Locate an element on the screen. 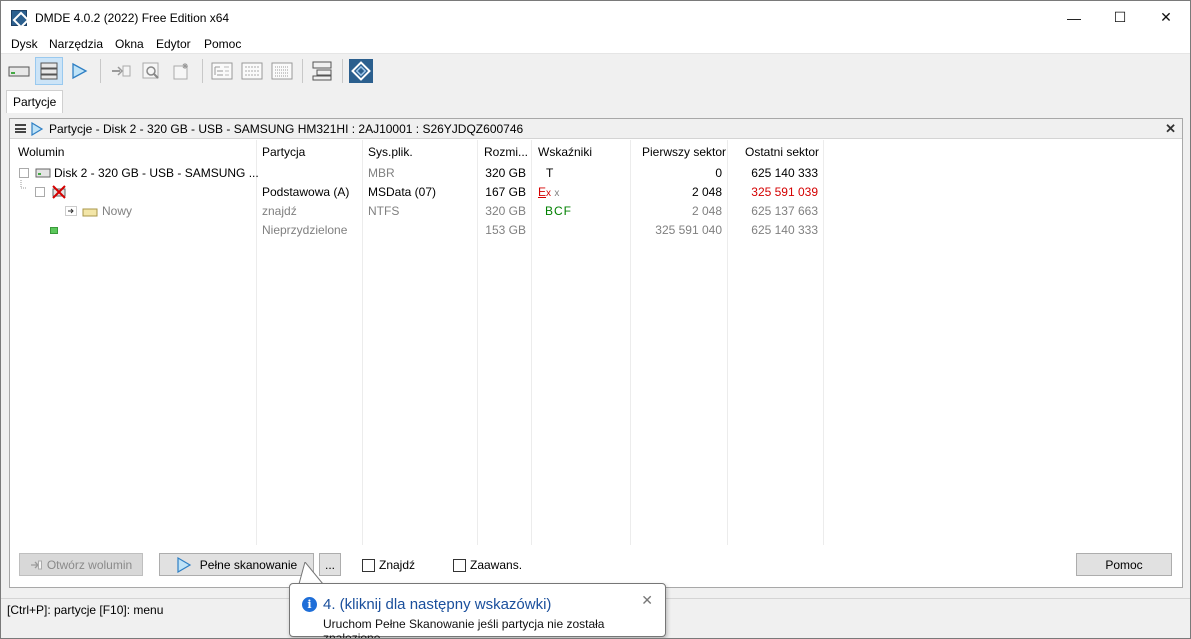  last-sector: 625 137 663 is located at coordinates (784, 211).